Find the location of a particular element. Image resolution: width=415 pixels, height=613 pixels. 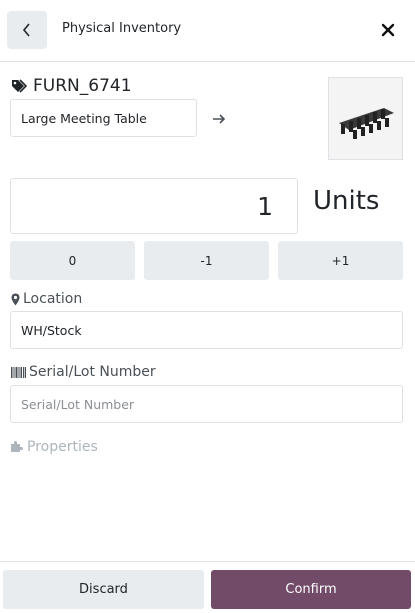

page-title: Physical Inventory is located at coordinates (122, 28).